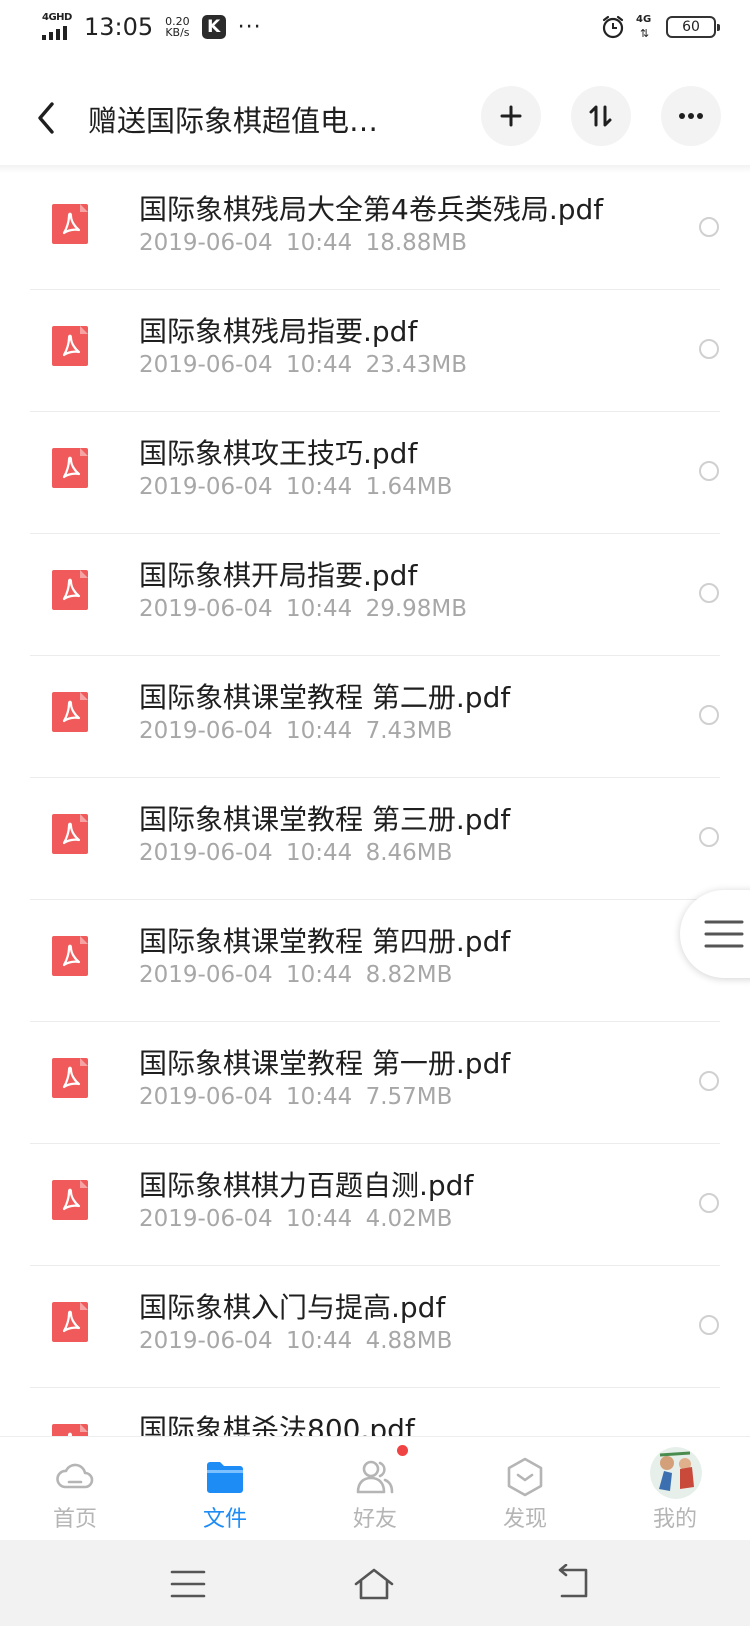 Image resolution: width=750 pixels, height=1626 pixels. I want to click on file-meta: 2019-06-04 10:44 8.46MB, so click(296, 853).